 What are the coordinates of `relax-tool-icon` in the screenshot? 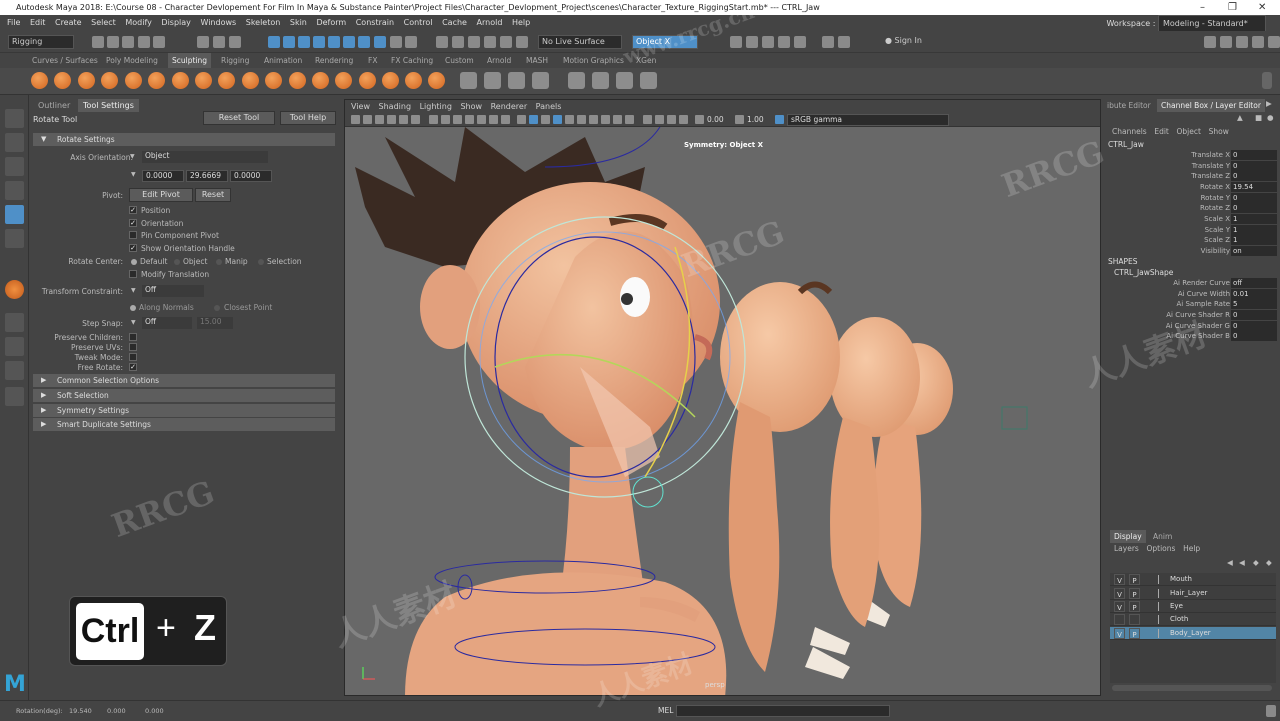 It's located at (474, 42).